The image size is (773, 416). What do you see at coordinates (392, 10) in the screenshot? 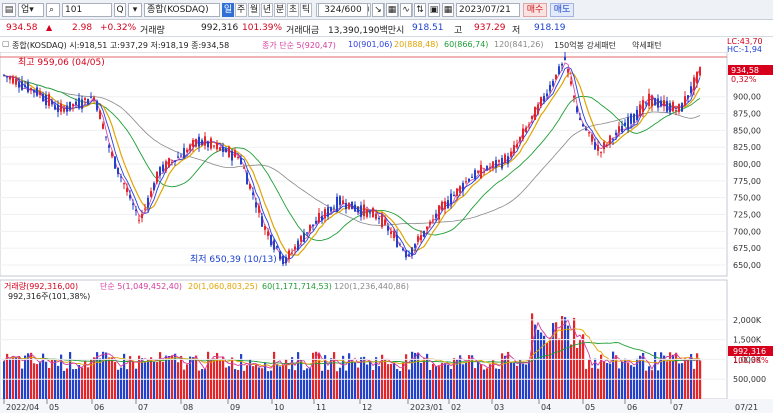
I see `grid-icon: ▦` at bounding box center [392, 10].